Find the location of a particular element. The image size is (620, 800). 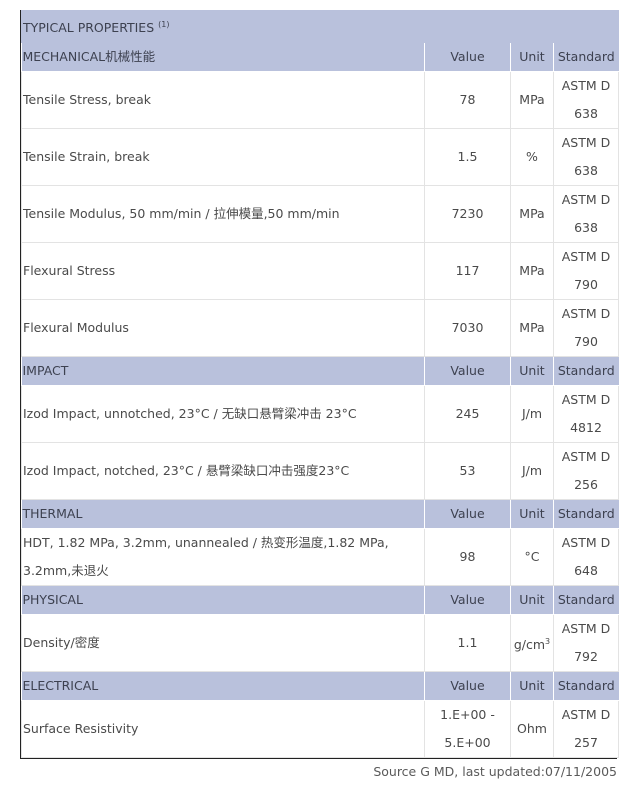

table-row: Flexural Stress 117 MPa ASTM D 790 is located at coordinates (320, 271).